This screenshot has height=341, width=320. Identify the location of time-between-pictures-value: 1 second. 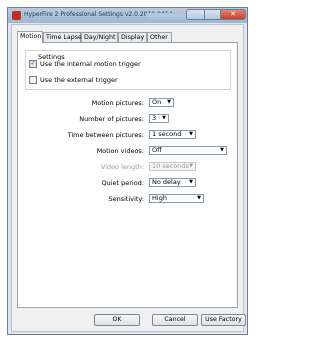
(167, 134).